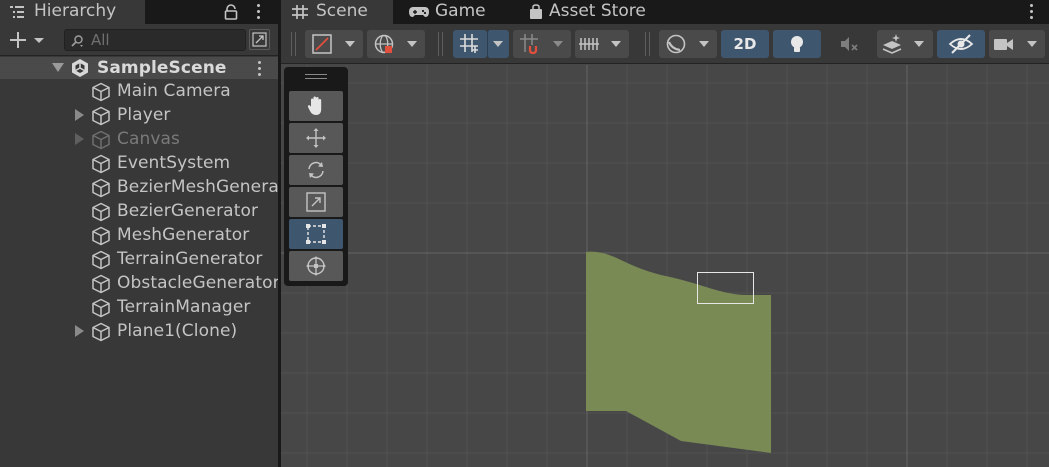 Image resolution: width=1049 pixels, height=467 pixels. Describe the element at coordinates (75, 11) in the screenshot. I see `hierarchy-tab-label: Hierarchy` at that location.